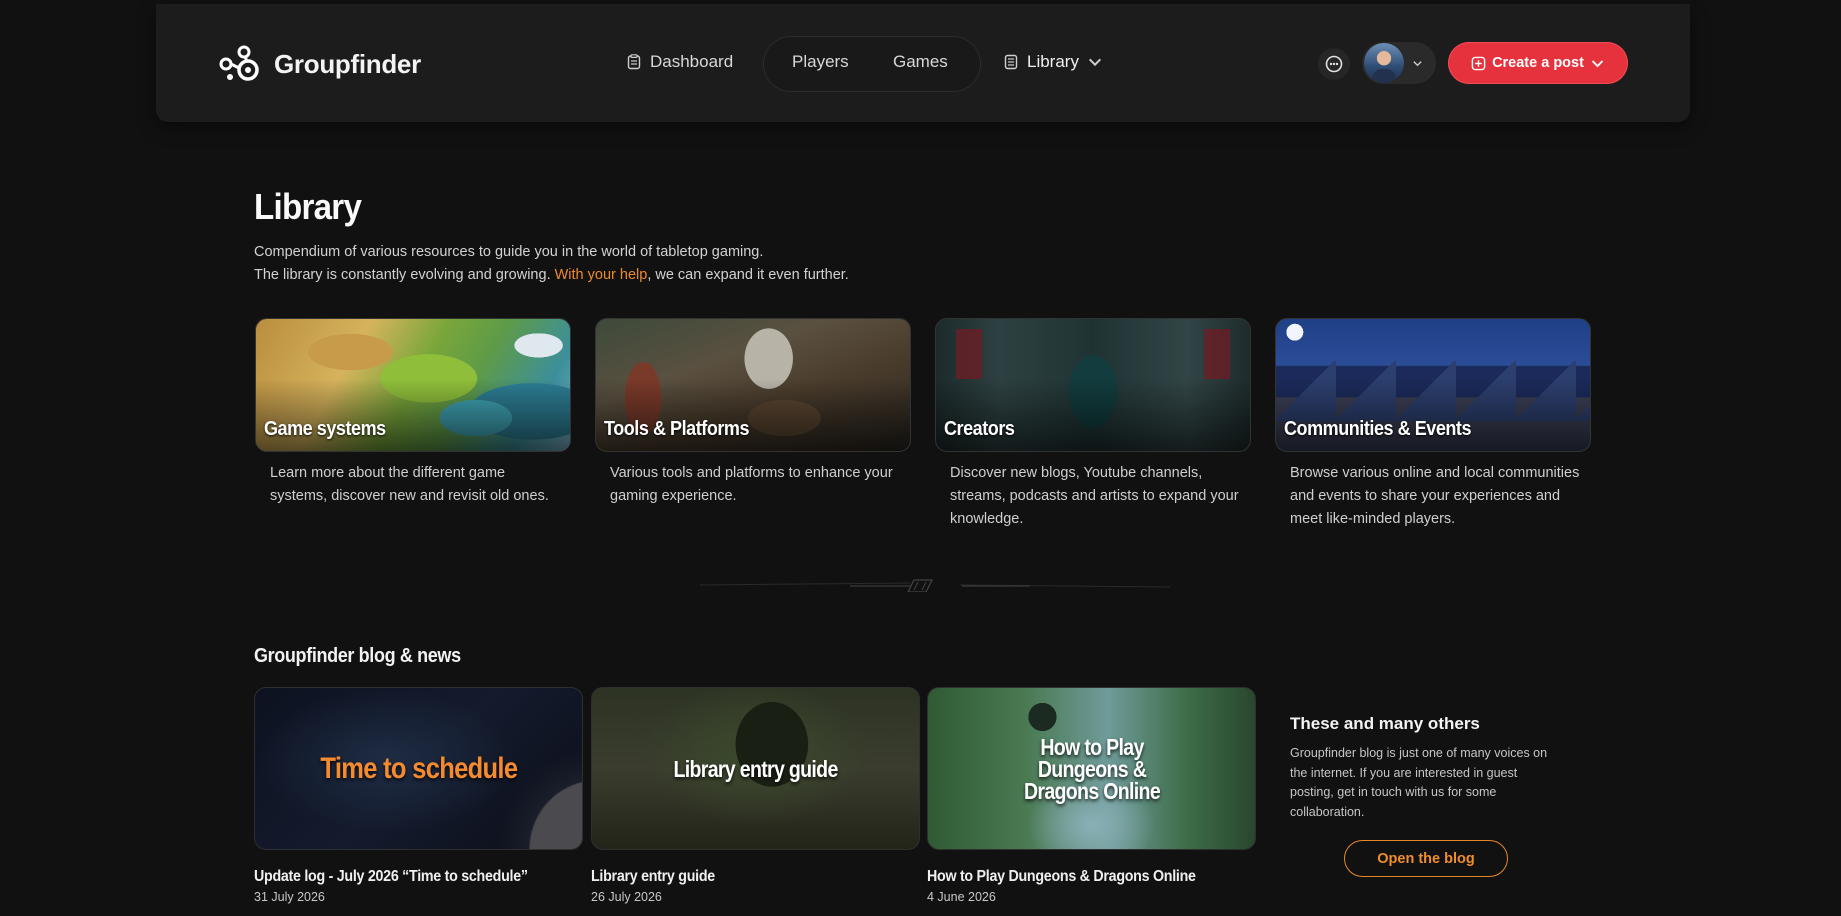  I want to click on card-image: Communities & Events, so click(1433, 385).